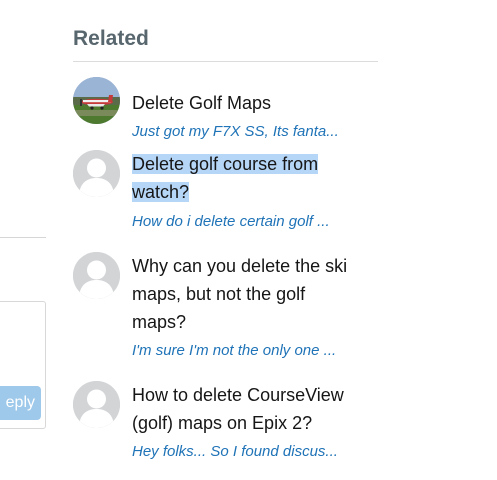 The width and height of the screenshot is (497, 480). Describe the element at coordinates (257, 178) in the screenshot. I see `related-item-title: Delete golf course from watch?` at that location.